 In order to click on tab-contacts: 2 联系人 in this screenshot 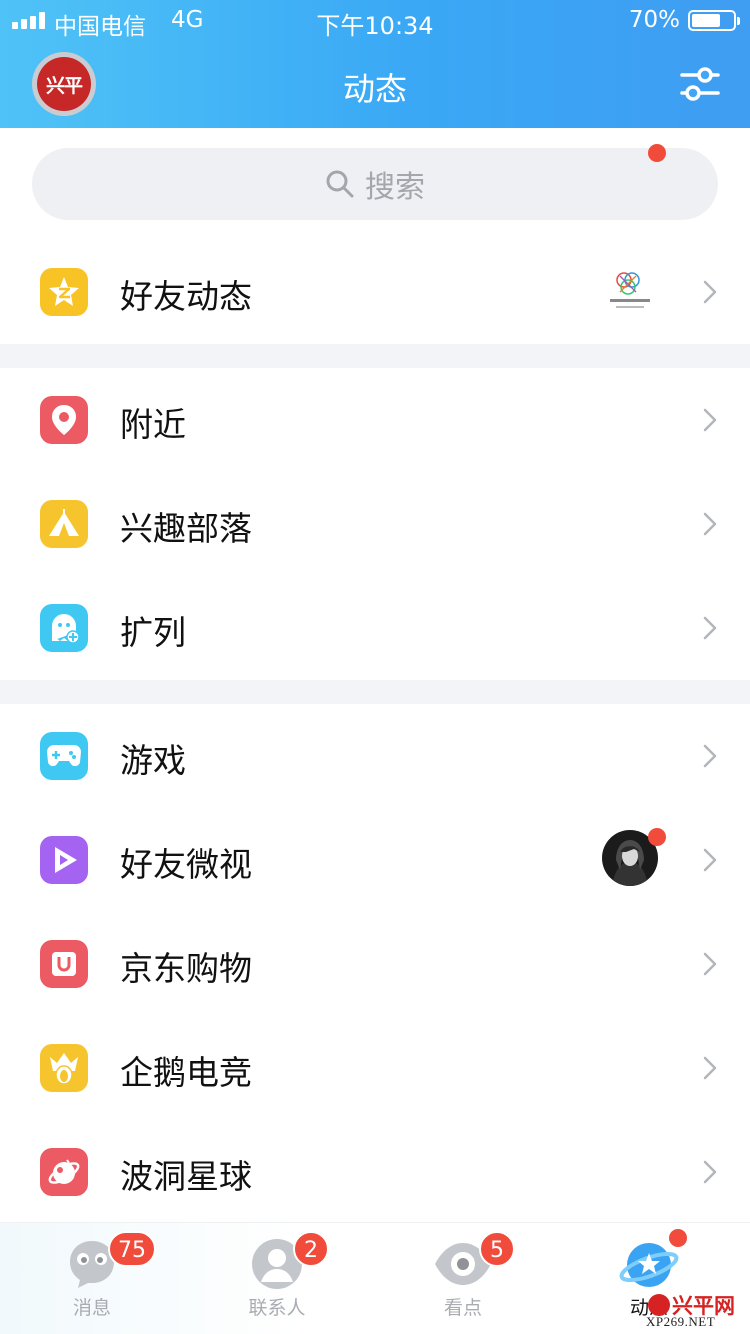, I will do `click(277, 1278)`.